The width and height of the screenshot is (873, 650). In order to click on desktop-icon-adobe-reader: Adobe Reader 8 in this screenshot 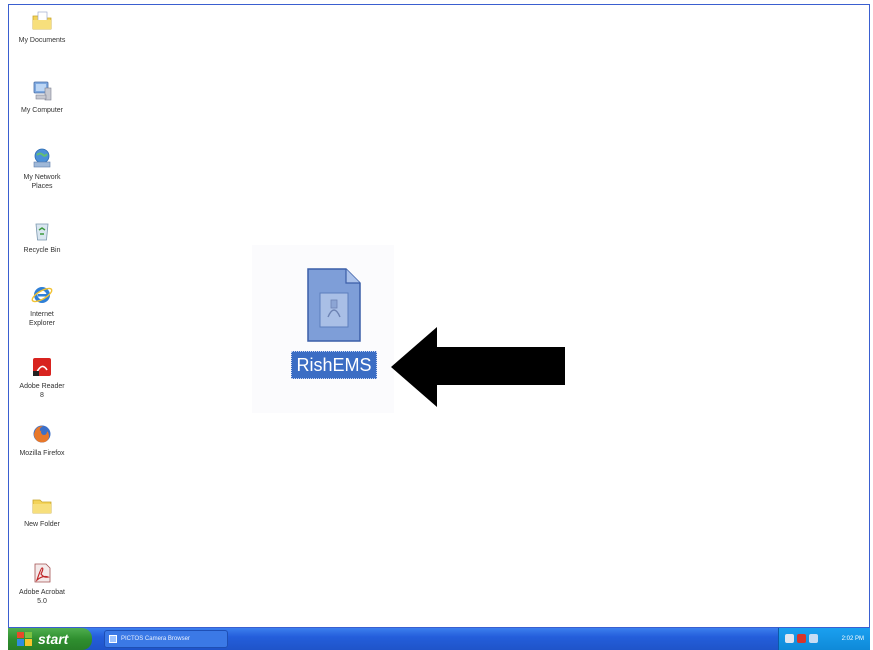, I will do `click(42, 377)`.